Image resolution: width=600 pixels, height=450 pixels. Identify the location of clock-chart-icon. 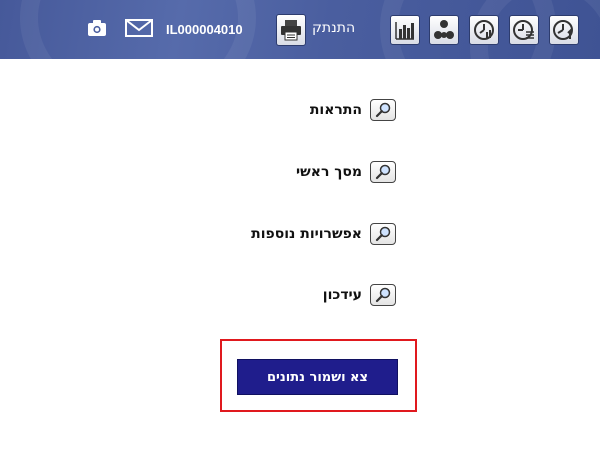
(484, 30).